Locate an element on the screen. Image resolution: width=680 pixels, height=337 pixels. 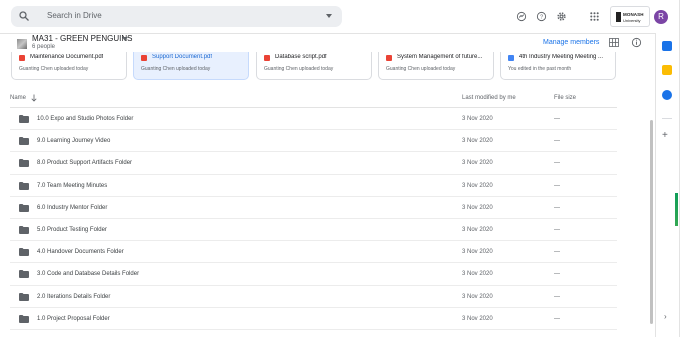
table-row: 4.0 Handover Documents Folder 3 Nov 2020 — is located at coordinates (313, 252).